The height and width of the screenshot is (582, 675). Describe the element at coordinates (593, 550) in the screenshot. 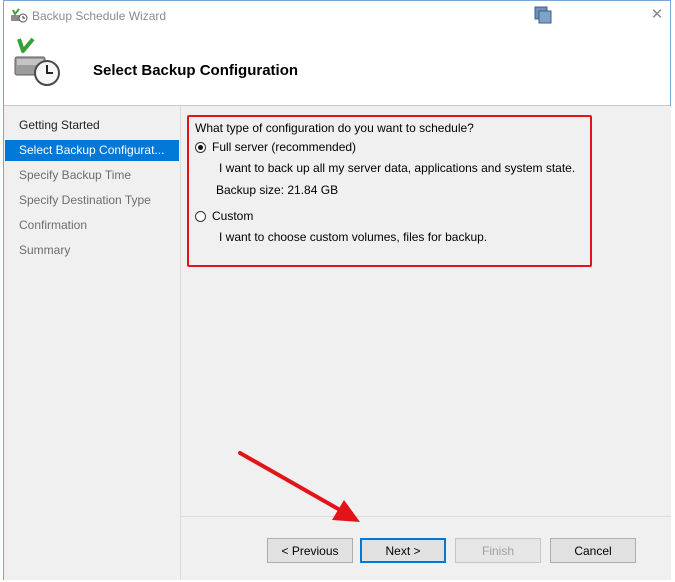

I see `cancel-button: Cancel` at that location.